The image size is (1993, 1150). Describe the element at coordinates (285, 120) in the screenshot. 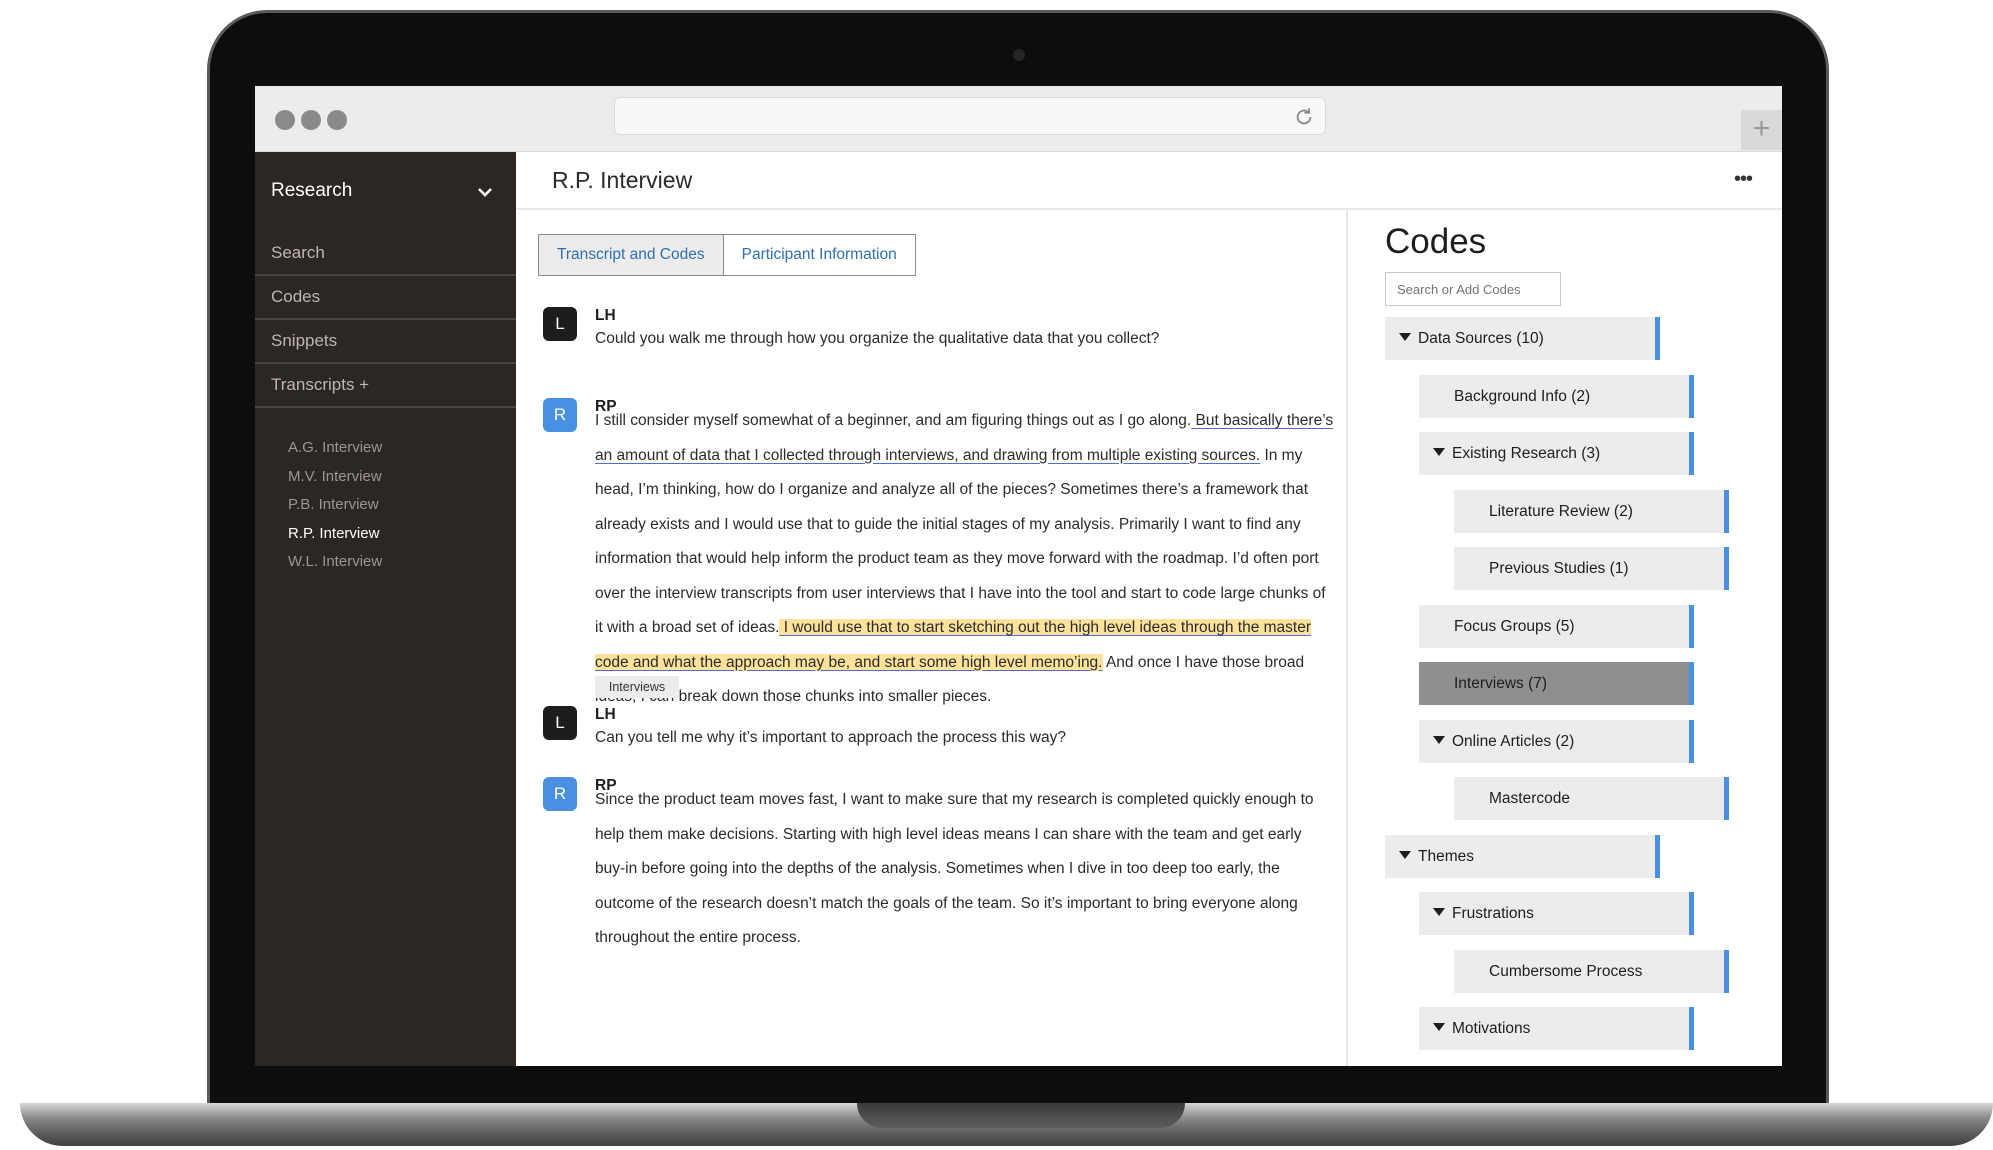

I see `window-close-dot` at that location.